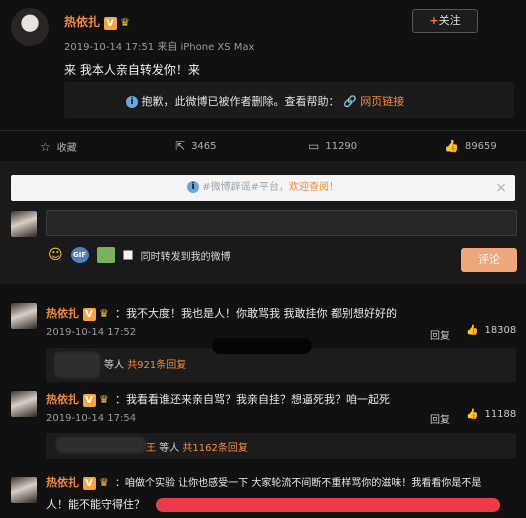 The image size is (526, 518). Describe the element at coordinates (132, 70) in the screenshot. I see `post-text: 来 我本人亲自转发你！来` at that location.